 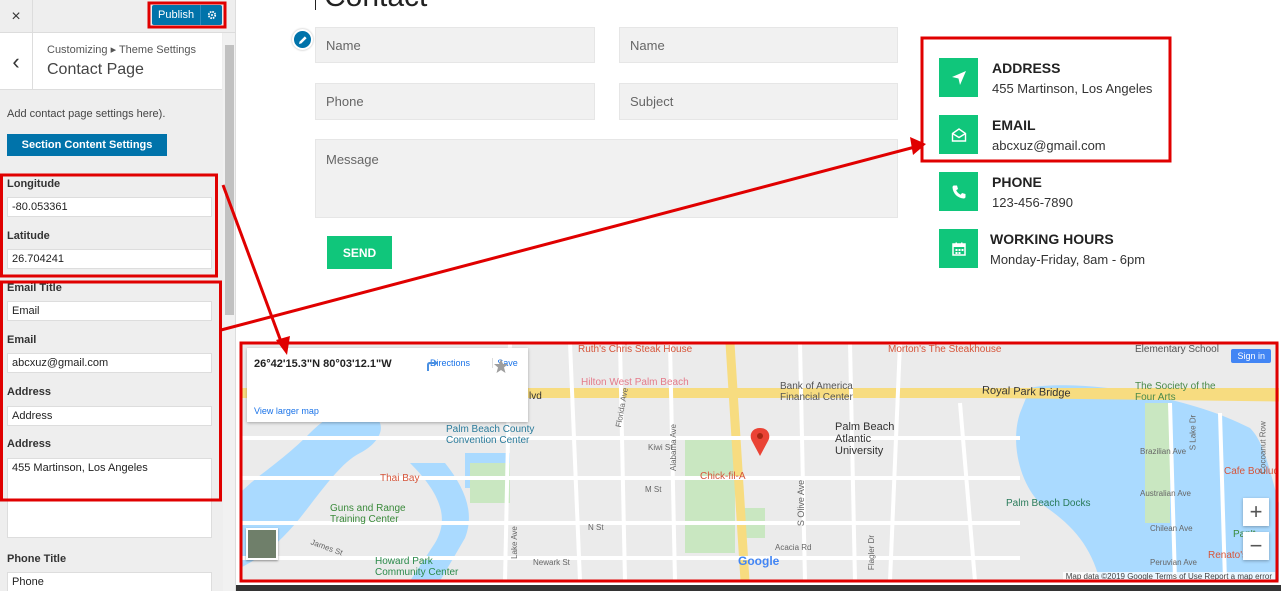 I want to click on info-hours: WORKING HOURS Monday-Friday, 8am - 6pm, so click(x=1059, y=249).